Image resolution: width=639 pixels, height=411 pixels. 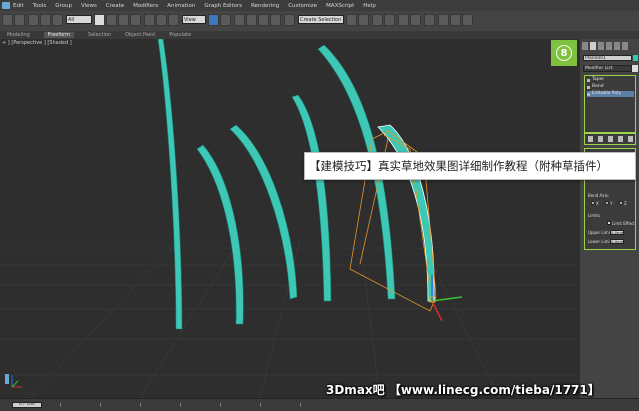 I want to click on main-toolbar: All View Create Selection Se, so click(x=319, y=21).